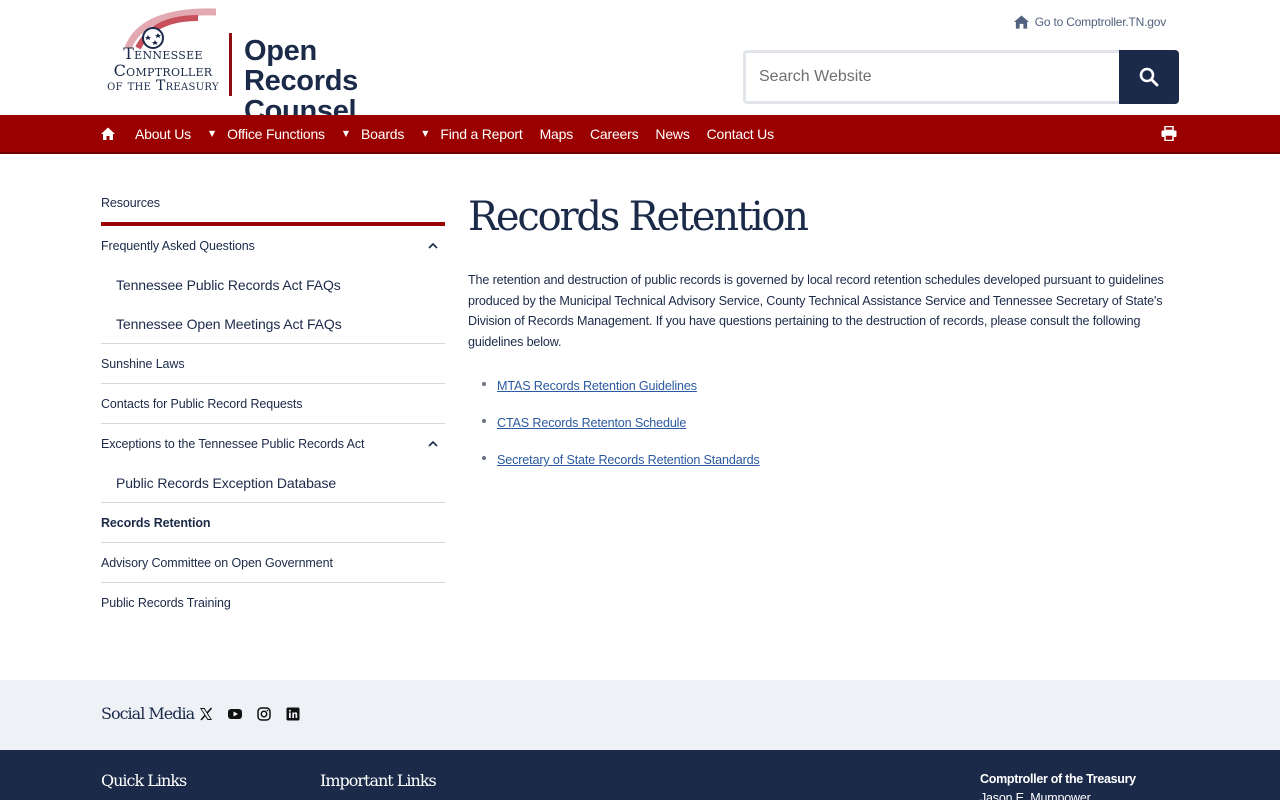 Image resolution: width=1280 pixels, height=800 pixels. Describe the element at coordinates (378, 780) in the screenshot. I see `important-links-heading: Important Links` at that location.